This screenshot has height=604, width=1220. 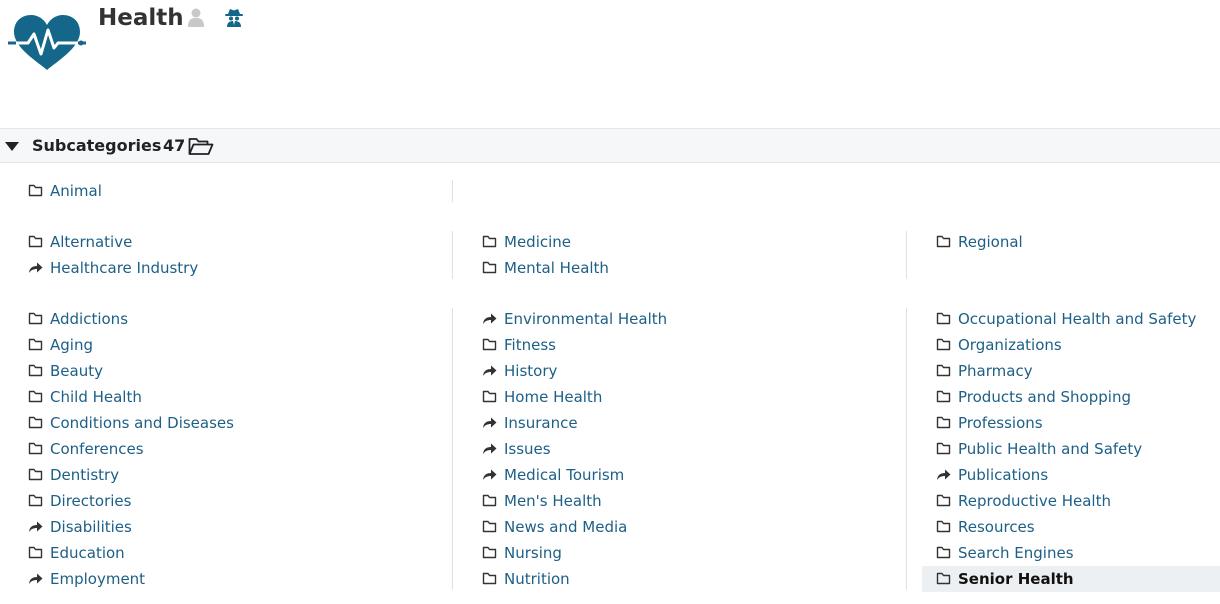 I want to click on category-link: Conditions and Diseases, so click(x=142, y=423).